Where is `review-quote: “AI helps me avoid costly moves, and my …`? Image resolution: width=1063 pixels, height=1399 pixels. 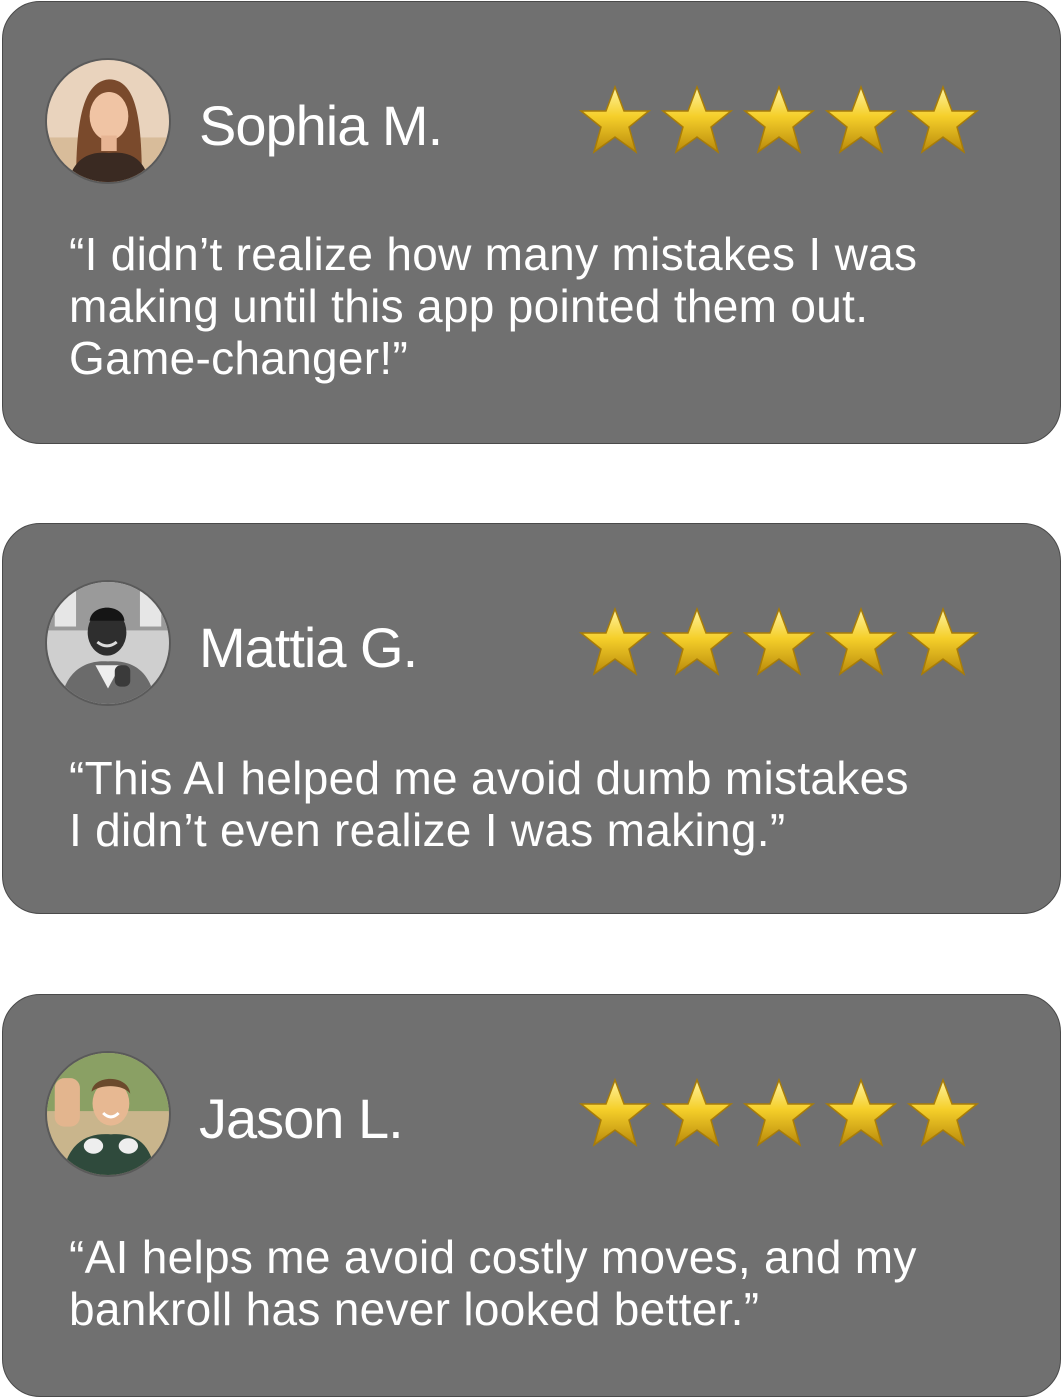
review-quote: “AI helps me avoid costly moves, and my … is located at coordinates (549, 1283).